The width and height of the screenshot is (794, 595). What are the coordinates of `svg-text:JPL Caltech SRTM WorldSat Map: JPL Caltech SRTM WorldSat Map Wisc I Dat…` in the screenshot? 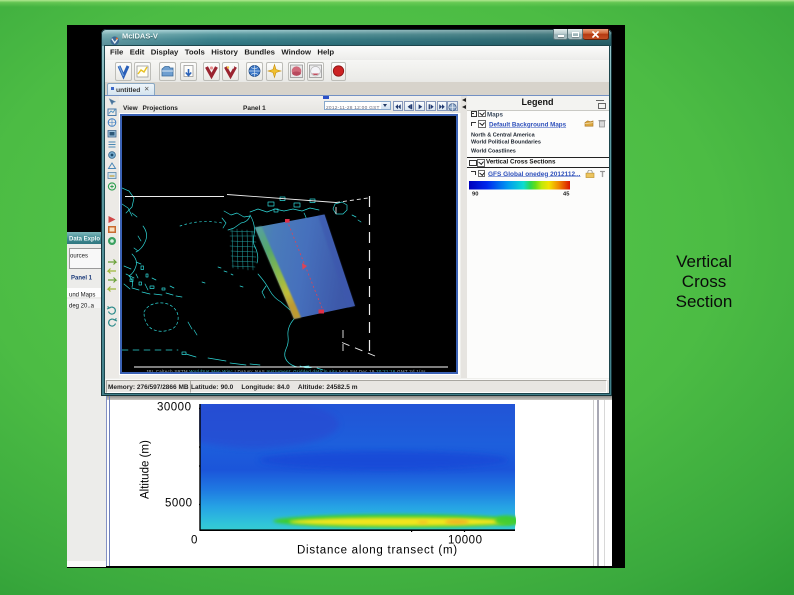 It's located at (286, 370).